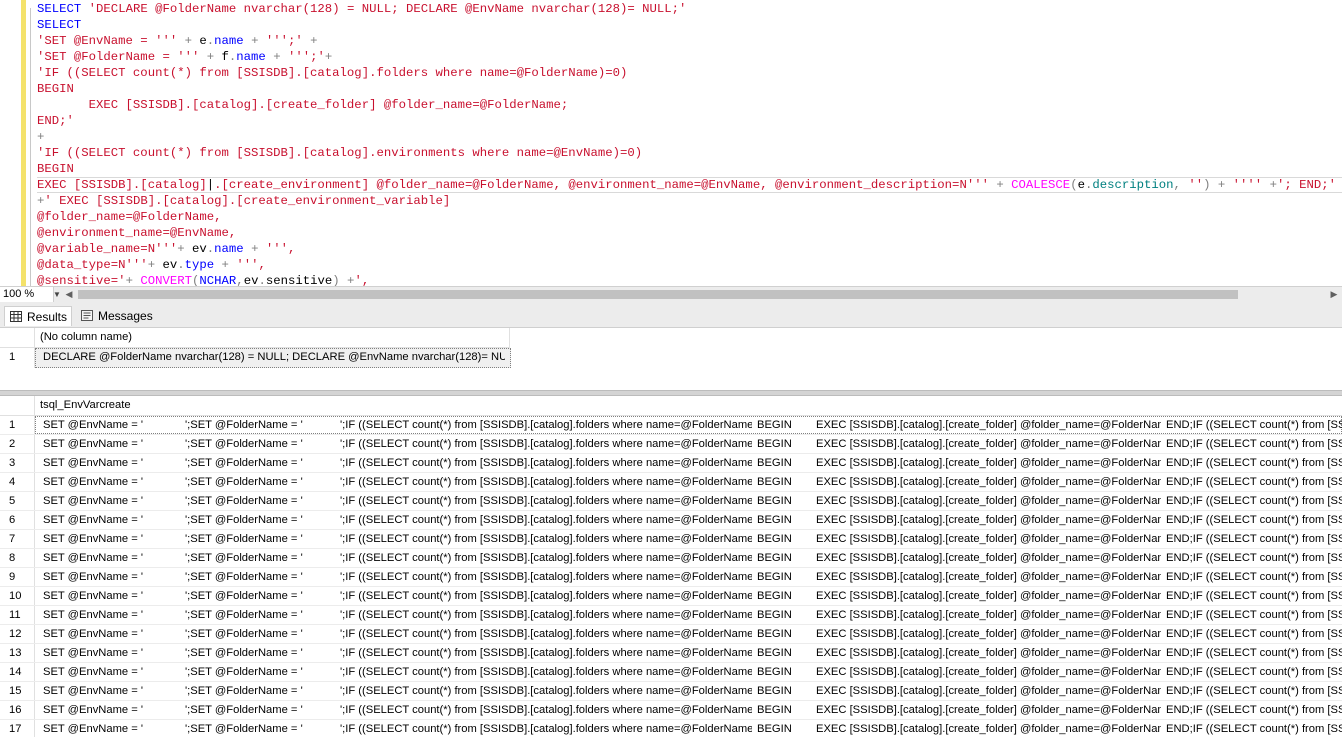 The height and width of the screenshot is (737, 1342). I want to click on code-line: 'SET @EnvName = ''' + e.name + ''';' +, so click(689, 41).